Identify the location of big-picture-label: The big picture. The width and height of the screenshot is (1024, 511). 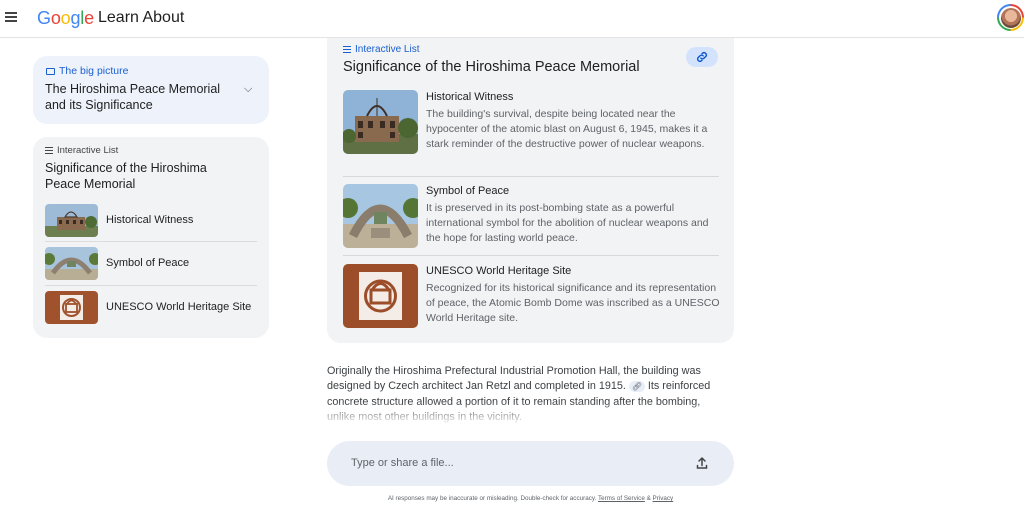
(87, 71).